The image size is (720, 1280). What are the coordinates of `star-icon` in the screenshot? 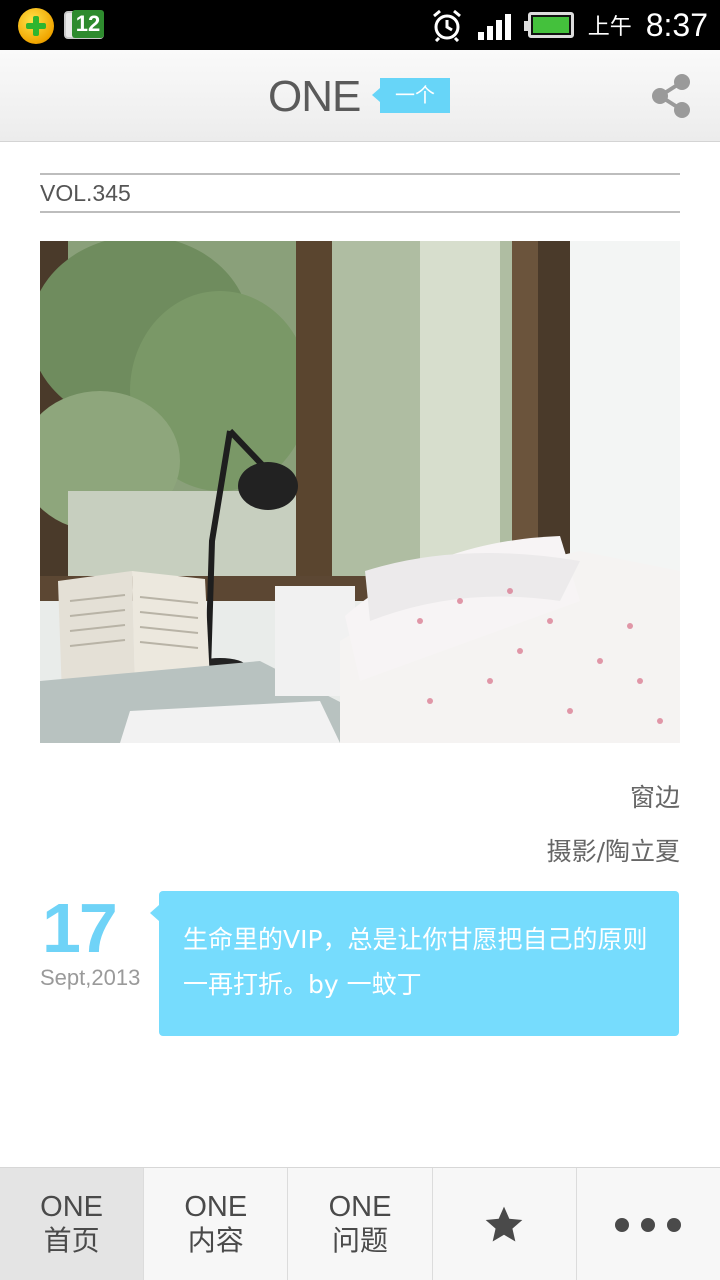 It's located at (504, 1223).